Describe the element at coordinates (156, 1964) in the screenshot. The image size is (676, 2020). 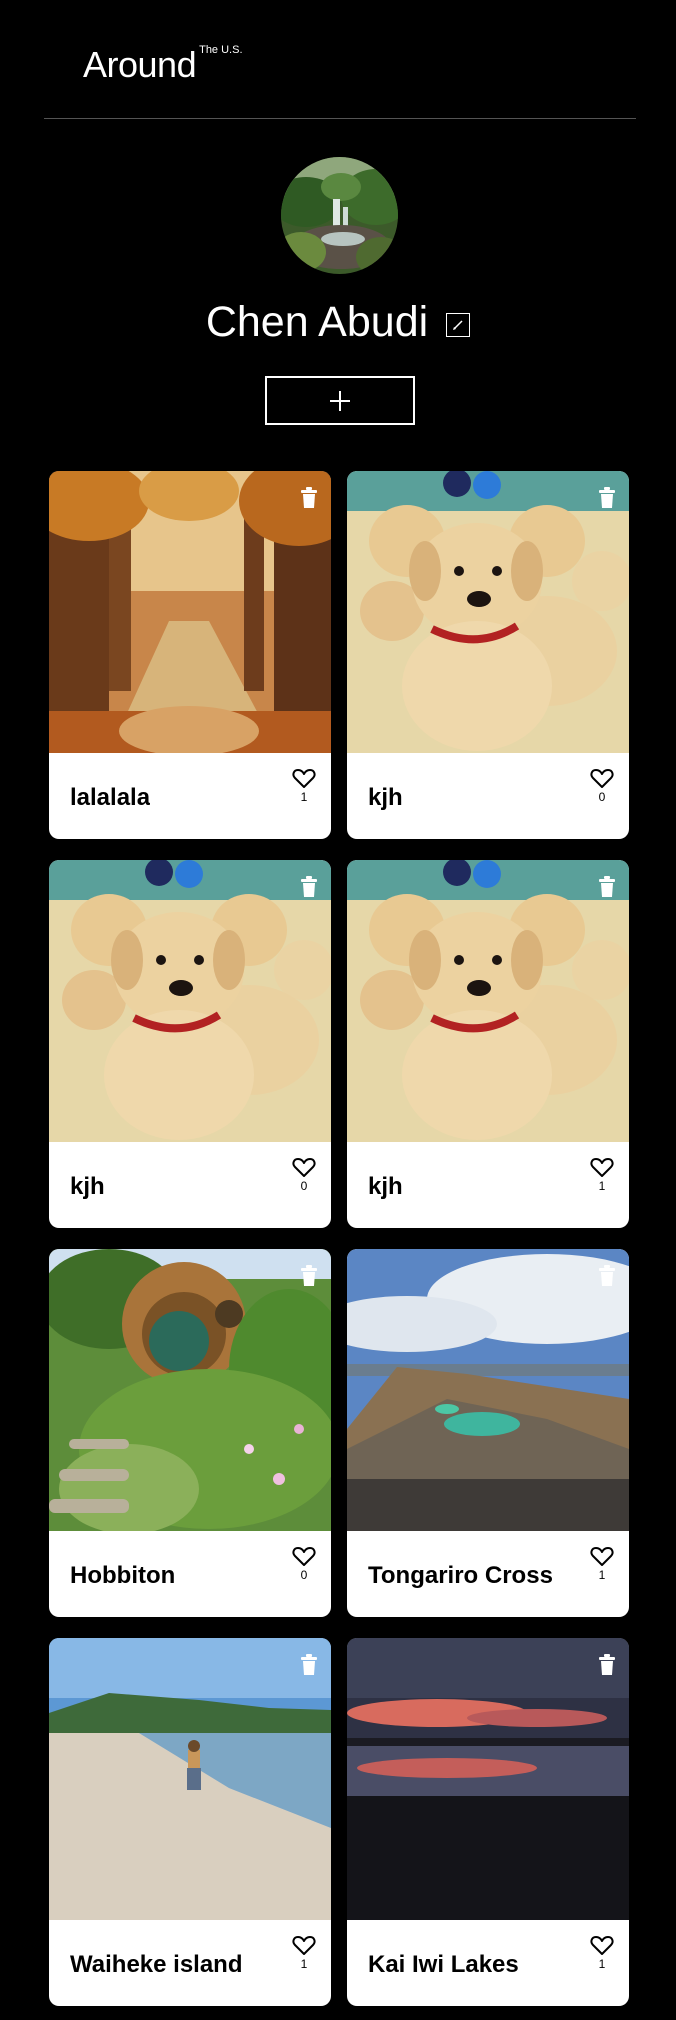
I see `card-title: Waiheke island` at that location.